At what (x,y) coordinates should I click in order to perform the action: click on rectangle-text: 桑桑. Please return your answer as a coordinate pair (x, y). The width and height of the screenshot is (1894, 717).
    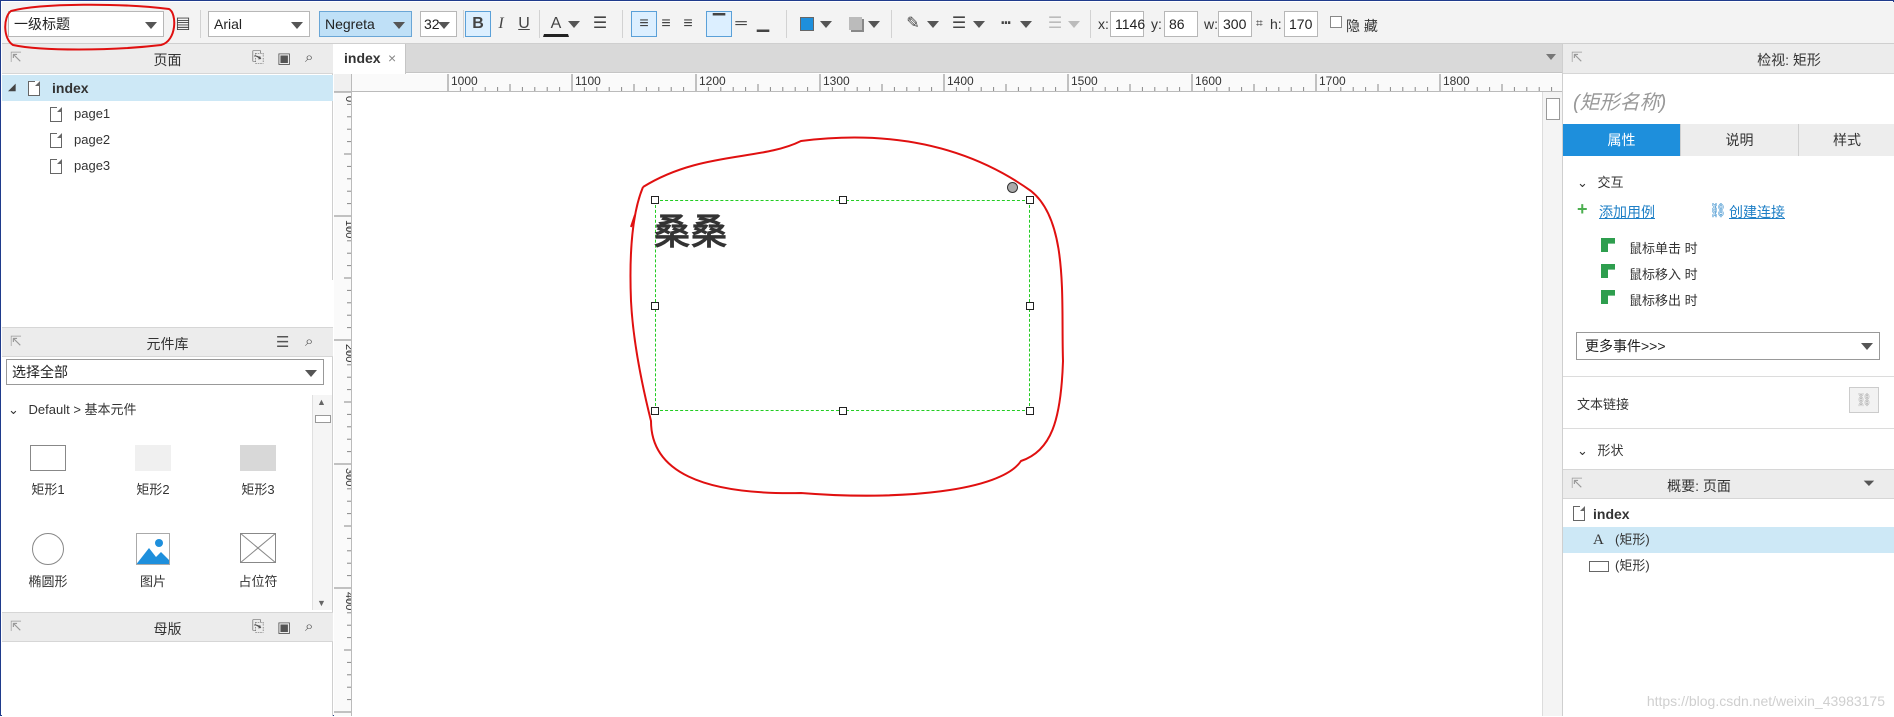
    Looking at the image, I should click on (691, 229).